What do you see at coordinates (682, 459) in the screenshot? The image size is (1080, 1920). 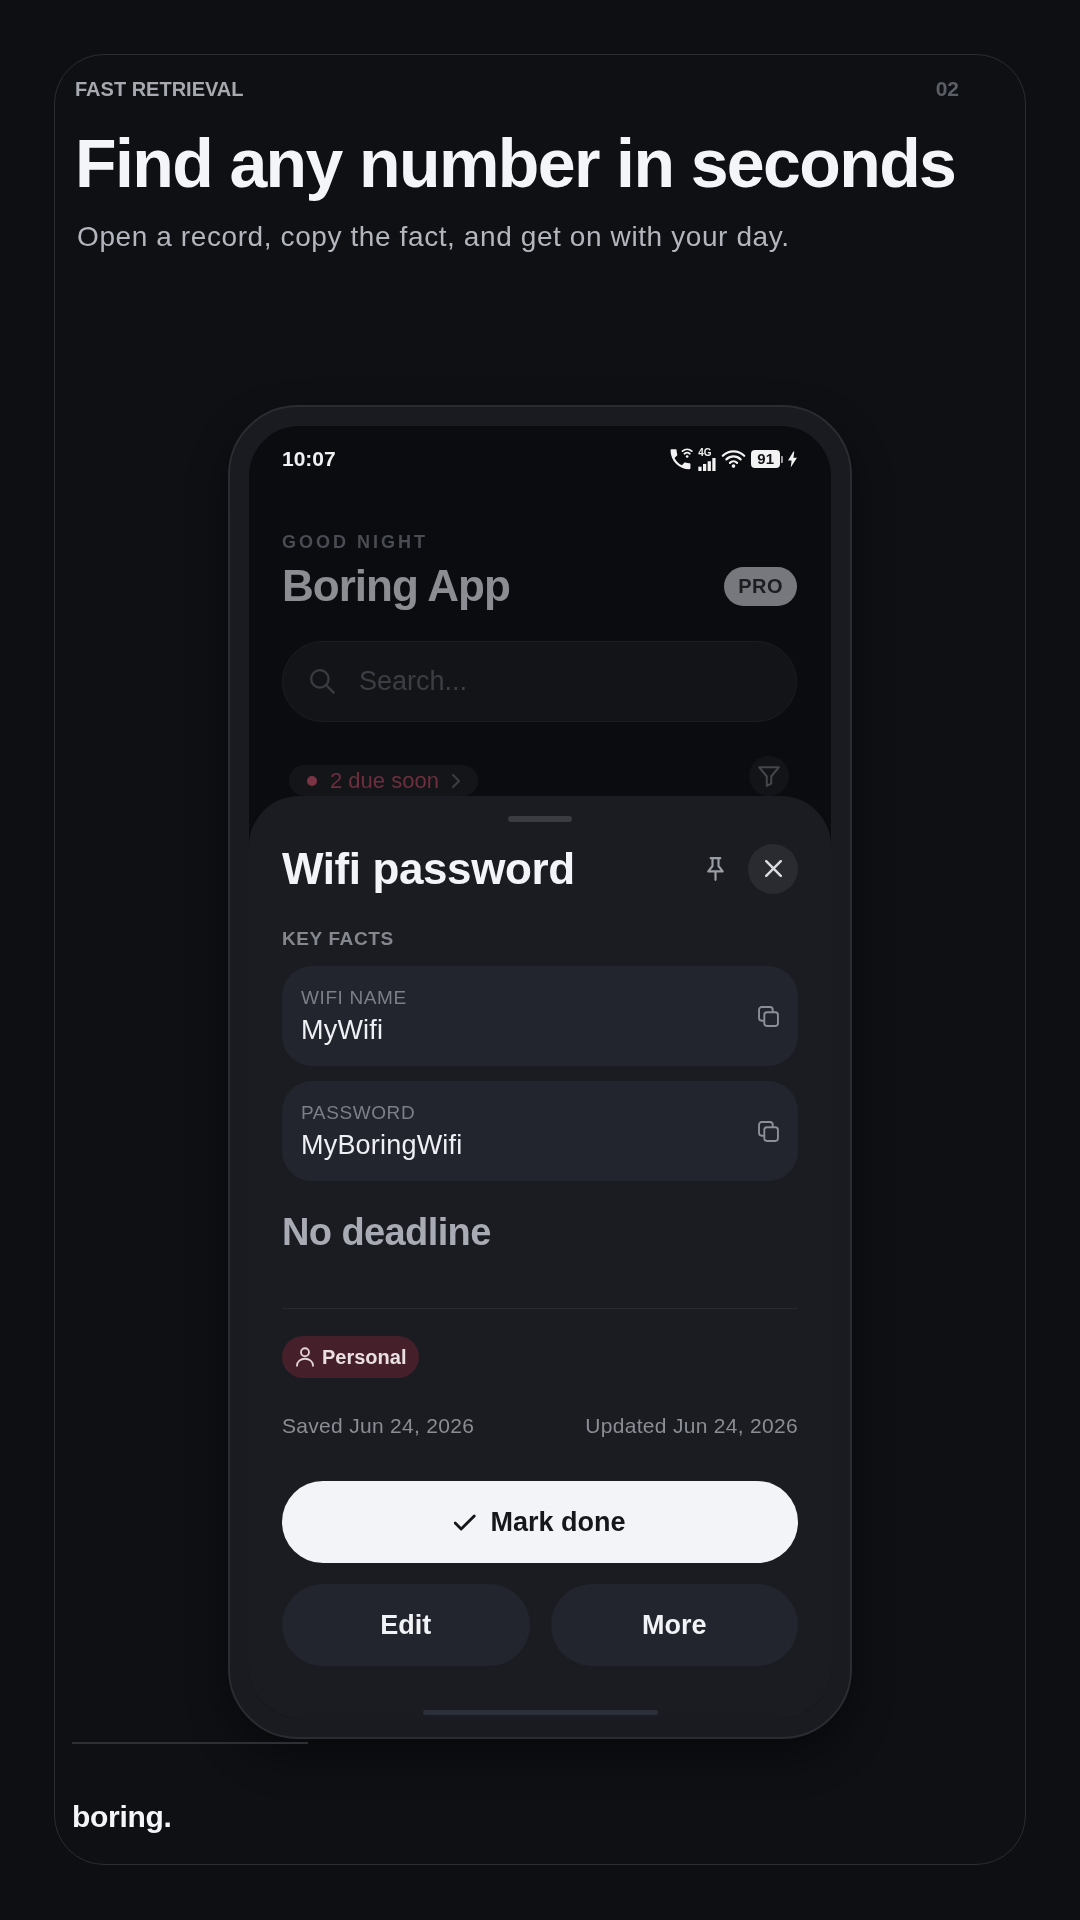 I see `phone-wifi-icon` at bounding box center [682, 459].